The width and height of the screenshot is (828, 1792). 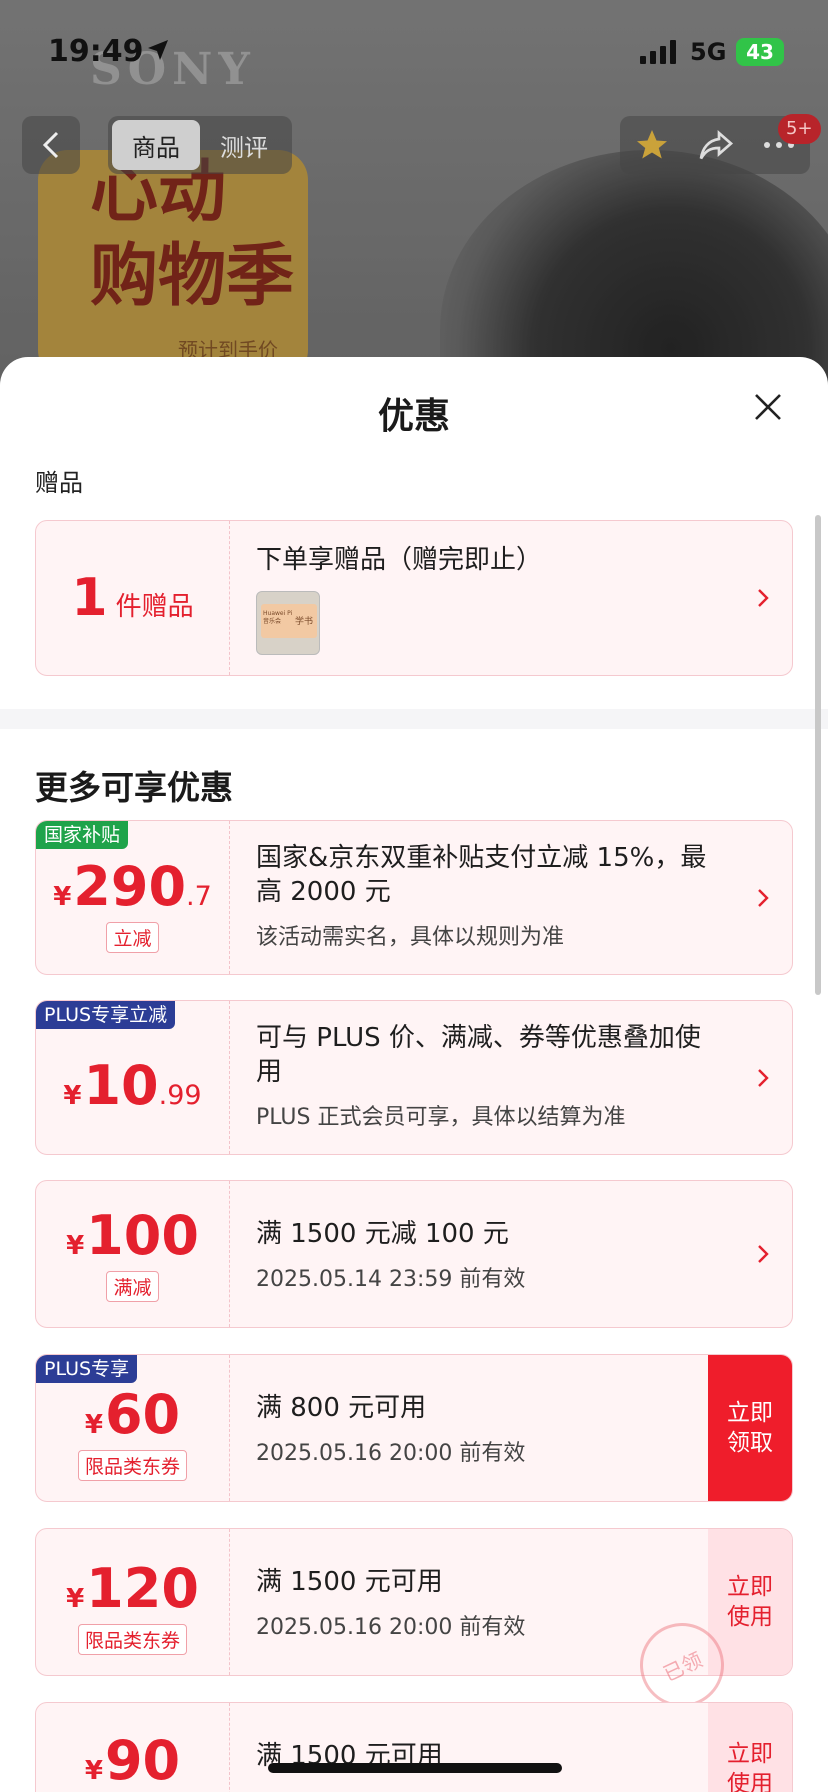 I want to click on coupon-card: ¥90 满 1500 元可用 立即 使用, so click(x=414, y=1747).